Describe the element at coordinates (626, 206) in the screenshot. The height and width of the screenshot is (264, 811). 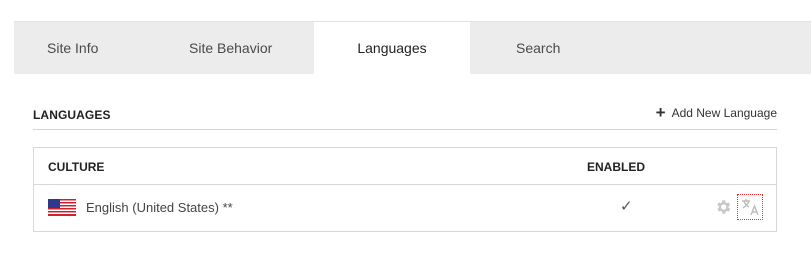
I see `checkmark-icon: ✓` at that location.